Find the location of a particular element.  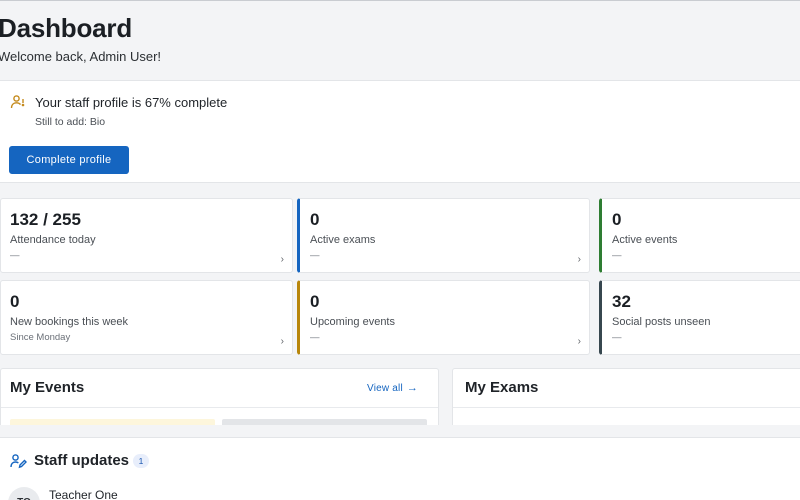

stat-label: Active events is located at coordinates (645, 240).